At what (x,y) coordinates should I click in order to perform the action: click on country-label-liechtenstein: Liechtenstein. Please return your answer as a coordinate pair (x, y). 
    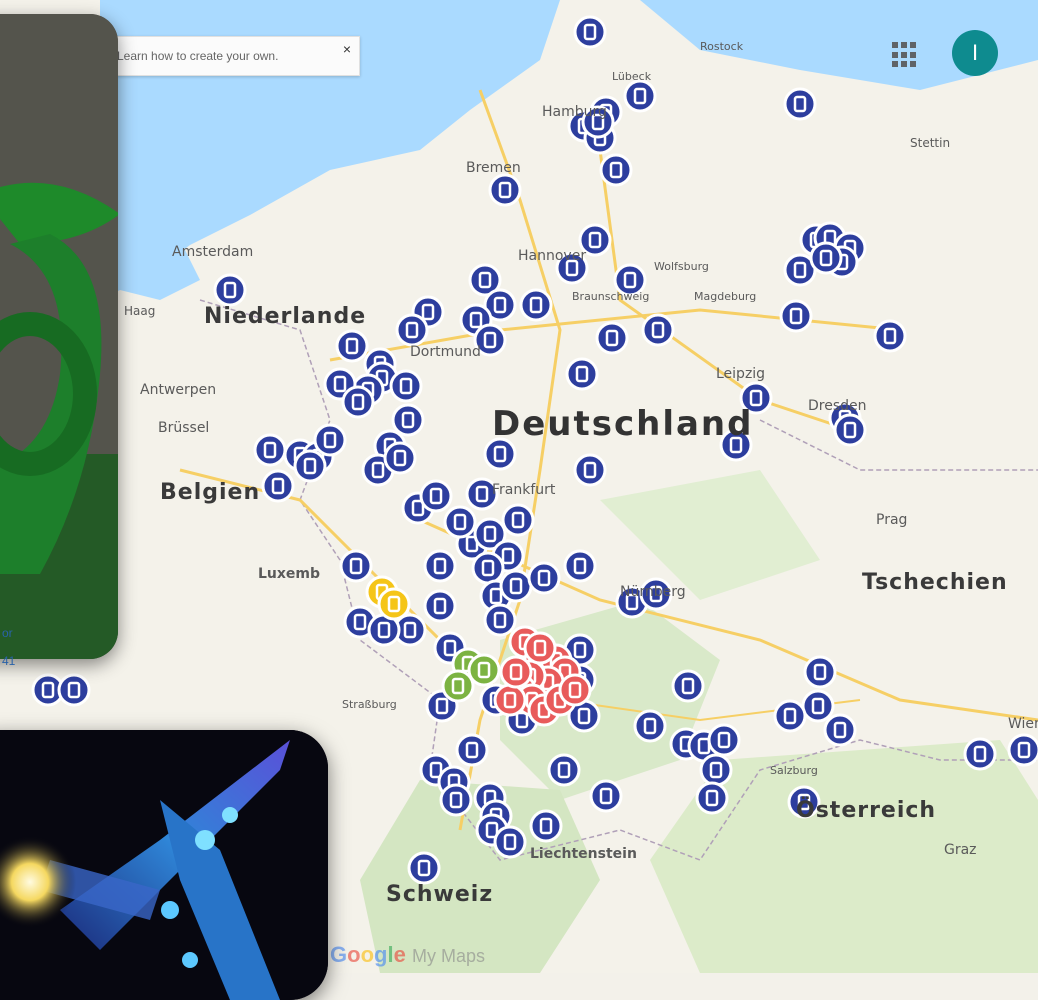
    Looking at the image, I should click on (583, 854).